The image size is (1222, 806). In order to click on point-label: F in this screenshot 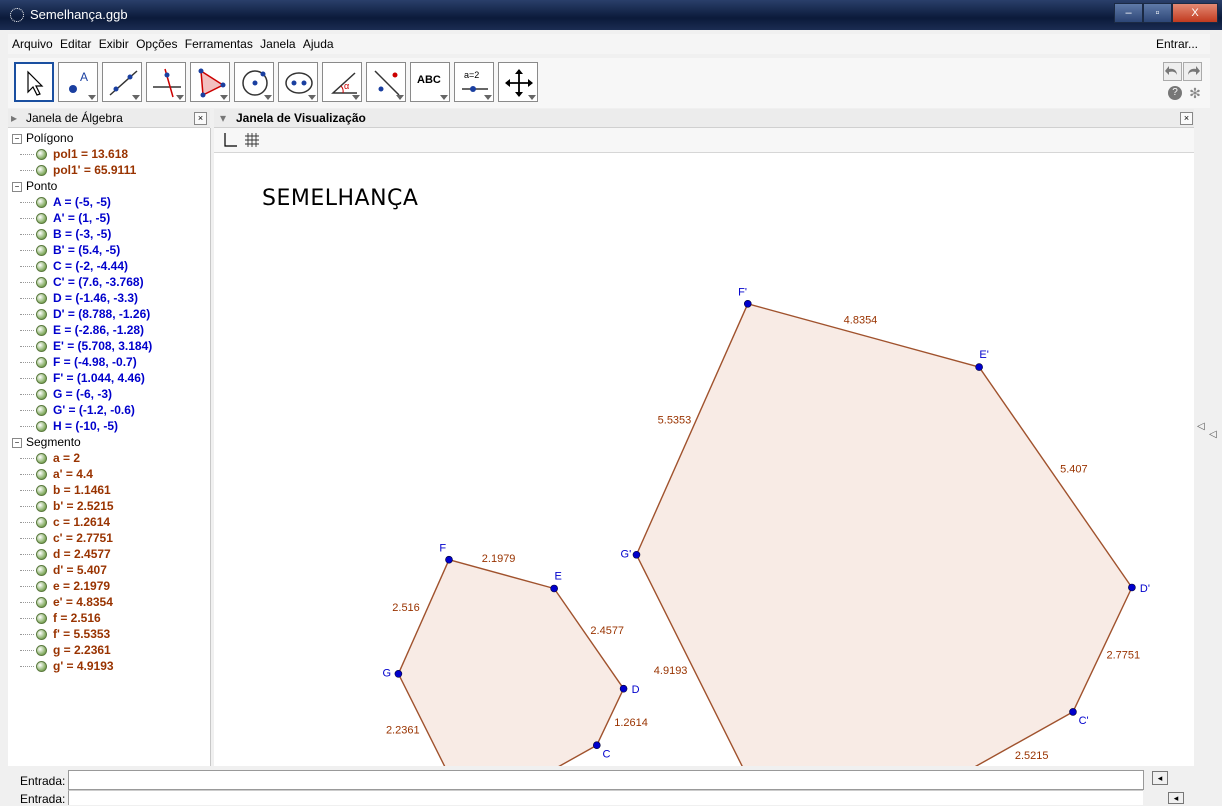, I will do `click(442, 548)`.